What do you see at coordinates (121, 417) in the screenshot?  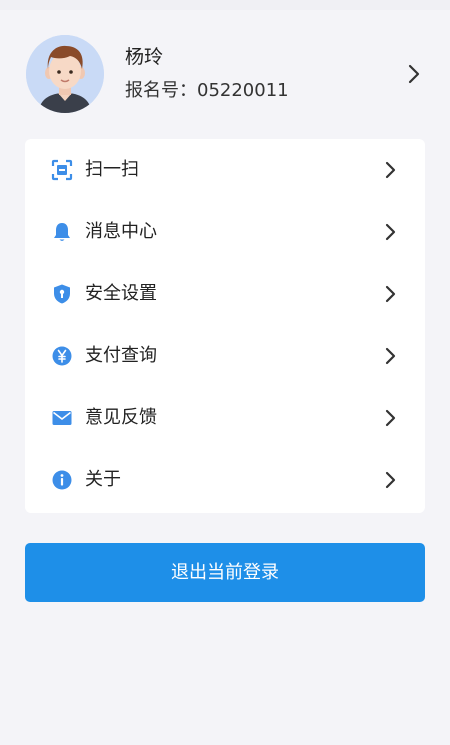 I see `menu-item-label: 意见反馈` at bounding box center [121, 417].